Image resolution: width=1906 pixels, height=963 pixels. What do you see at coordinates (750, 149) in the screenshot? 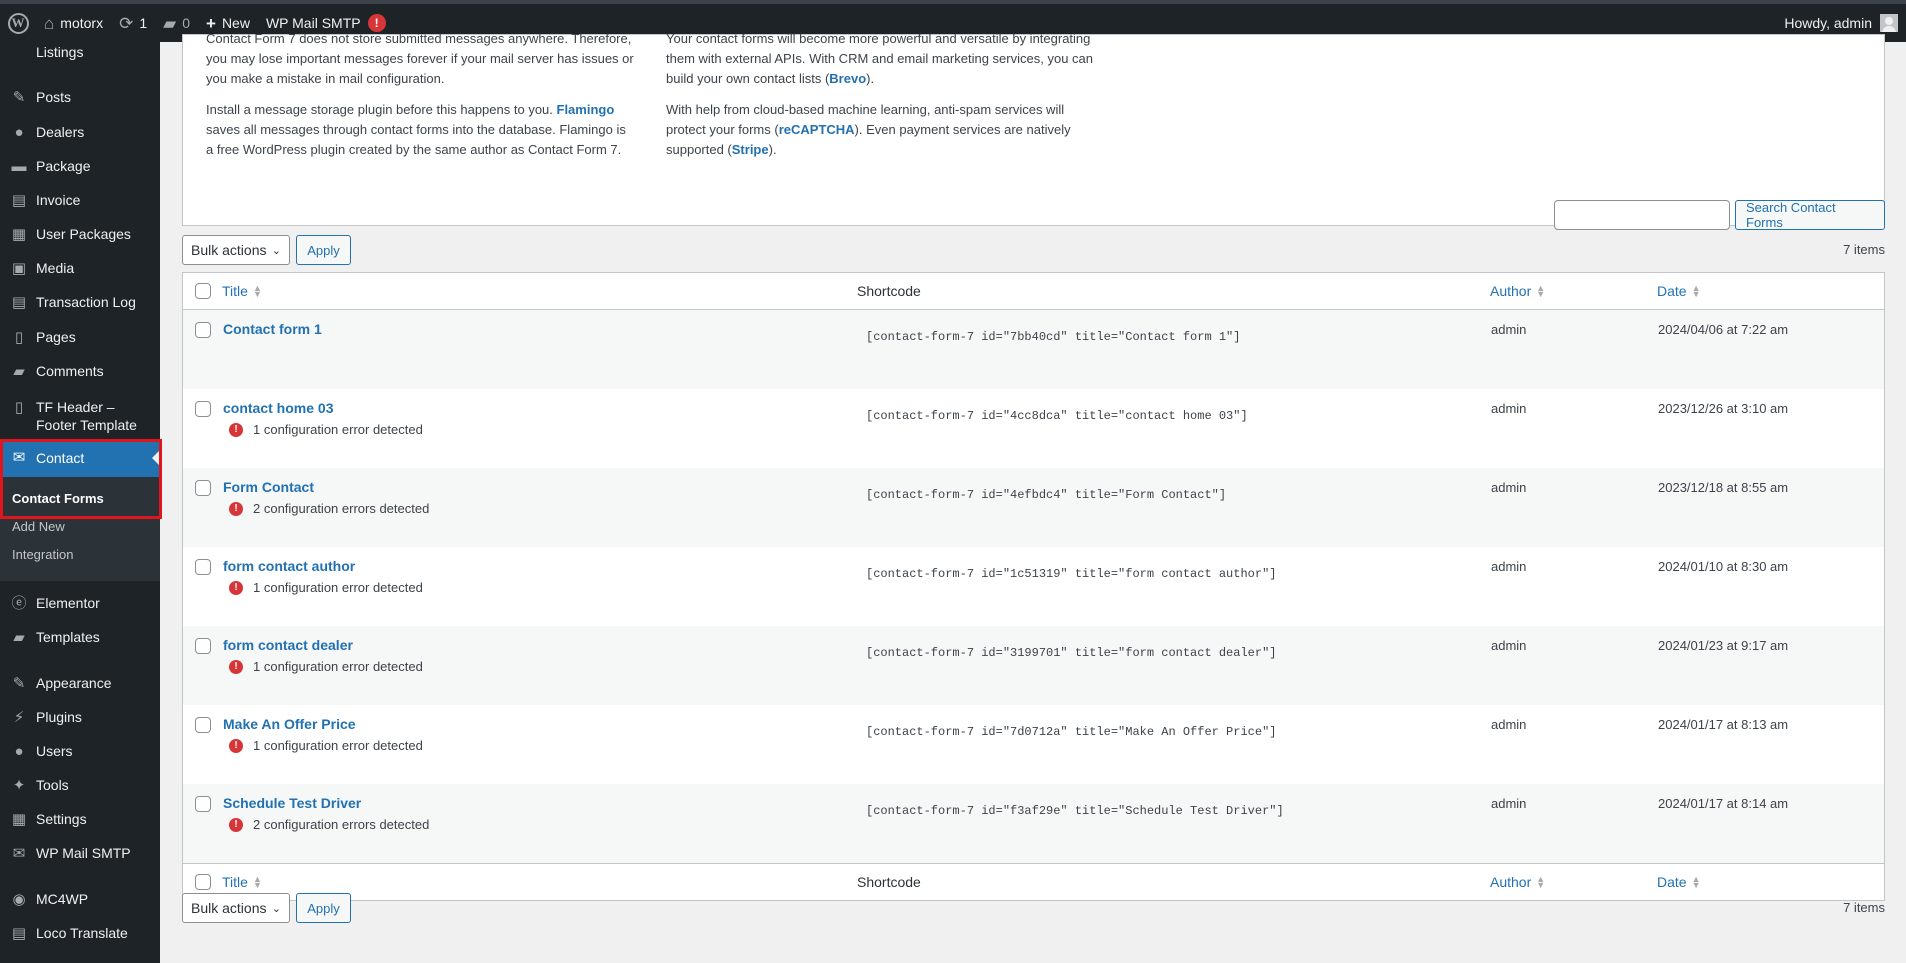
I see `stripe-link: Stripe` at bounding box center [750, 149].